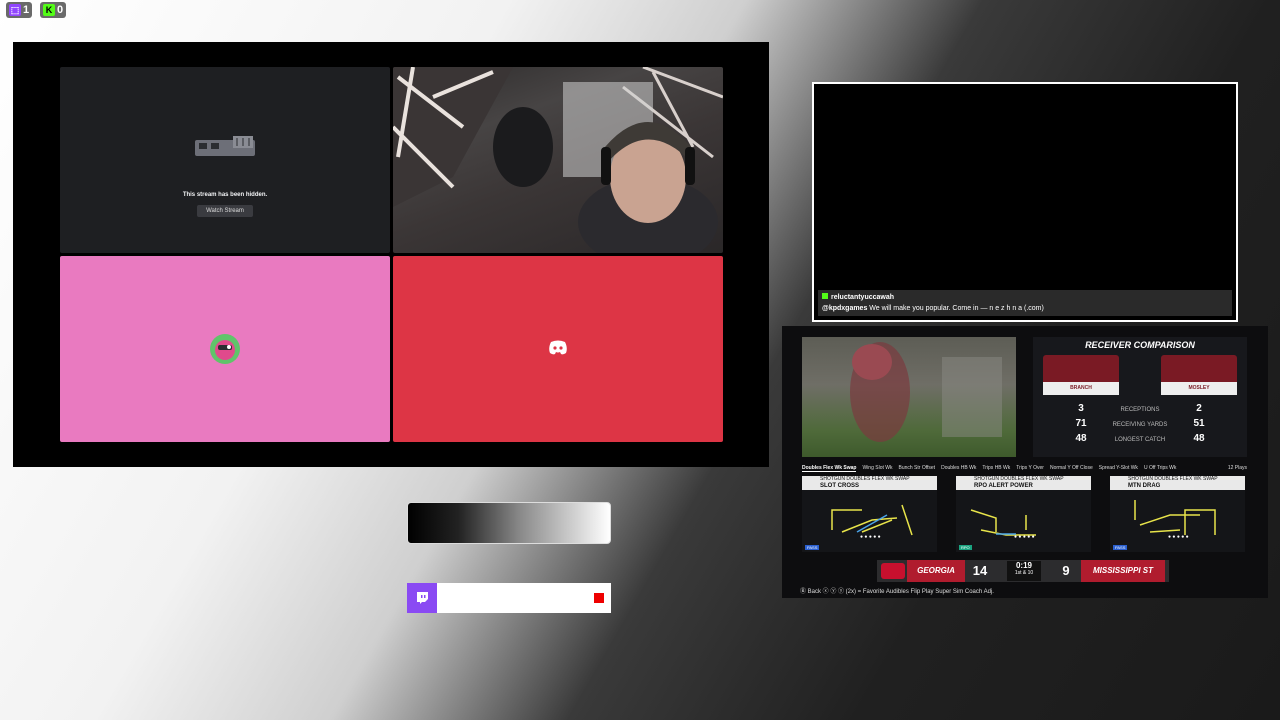 The width and height of the screenshot is (1280, 720). What do you see at coordinates (225, 195) in the screenshot?
I see `hidden-stream-message: This stream has been hidden.` at bounding box center [225, 195].